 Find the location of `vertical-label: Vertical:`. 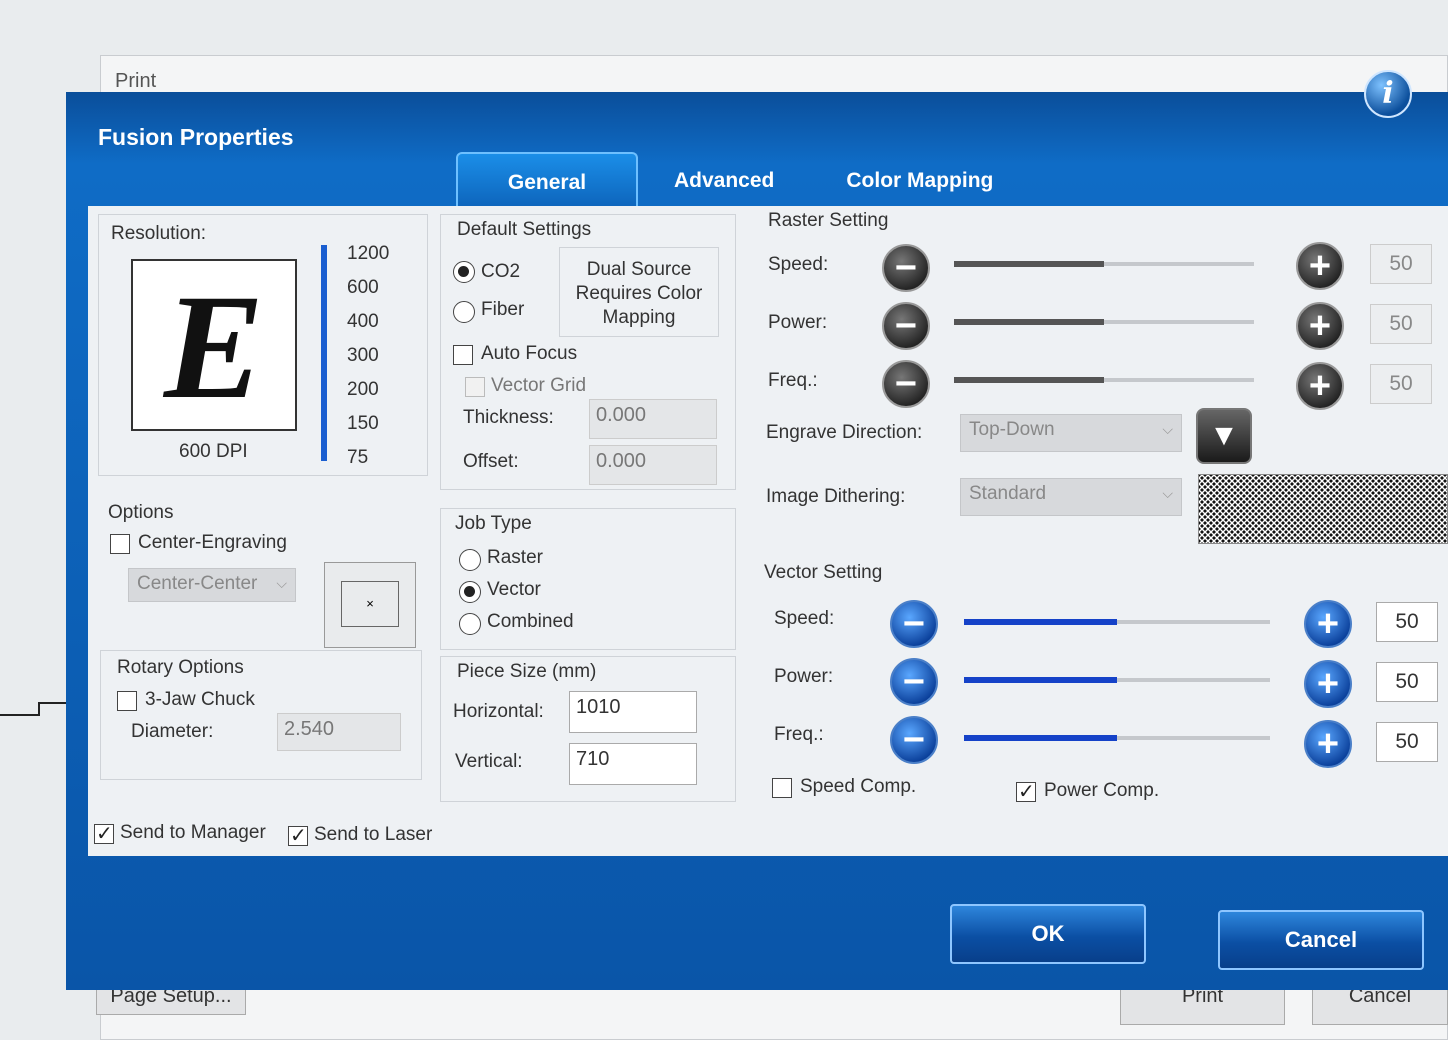

vertical-label: Vertical: is located at coordinates (489, 761).